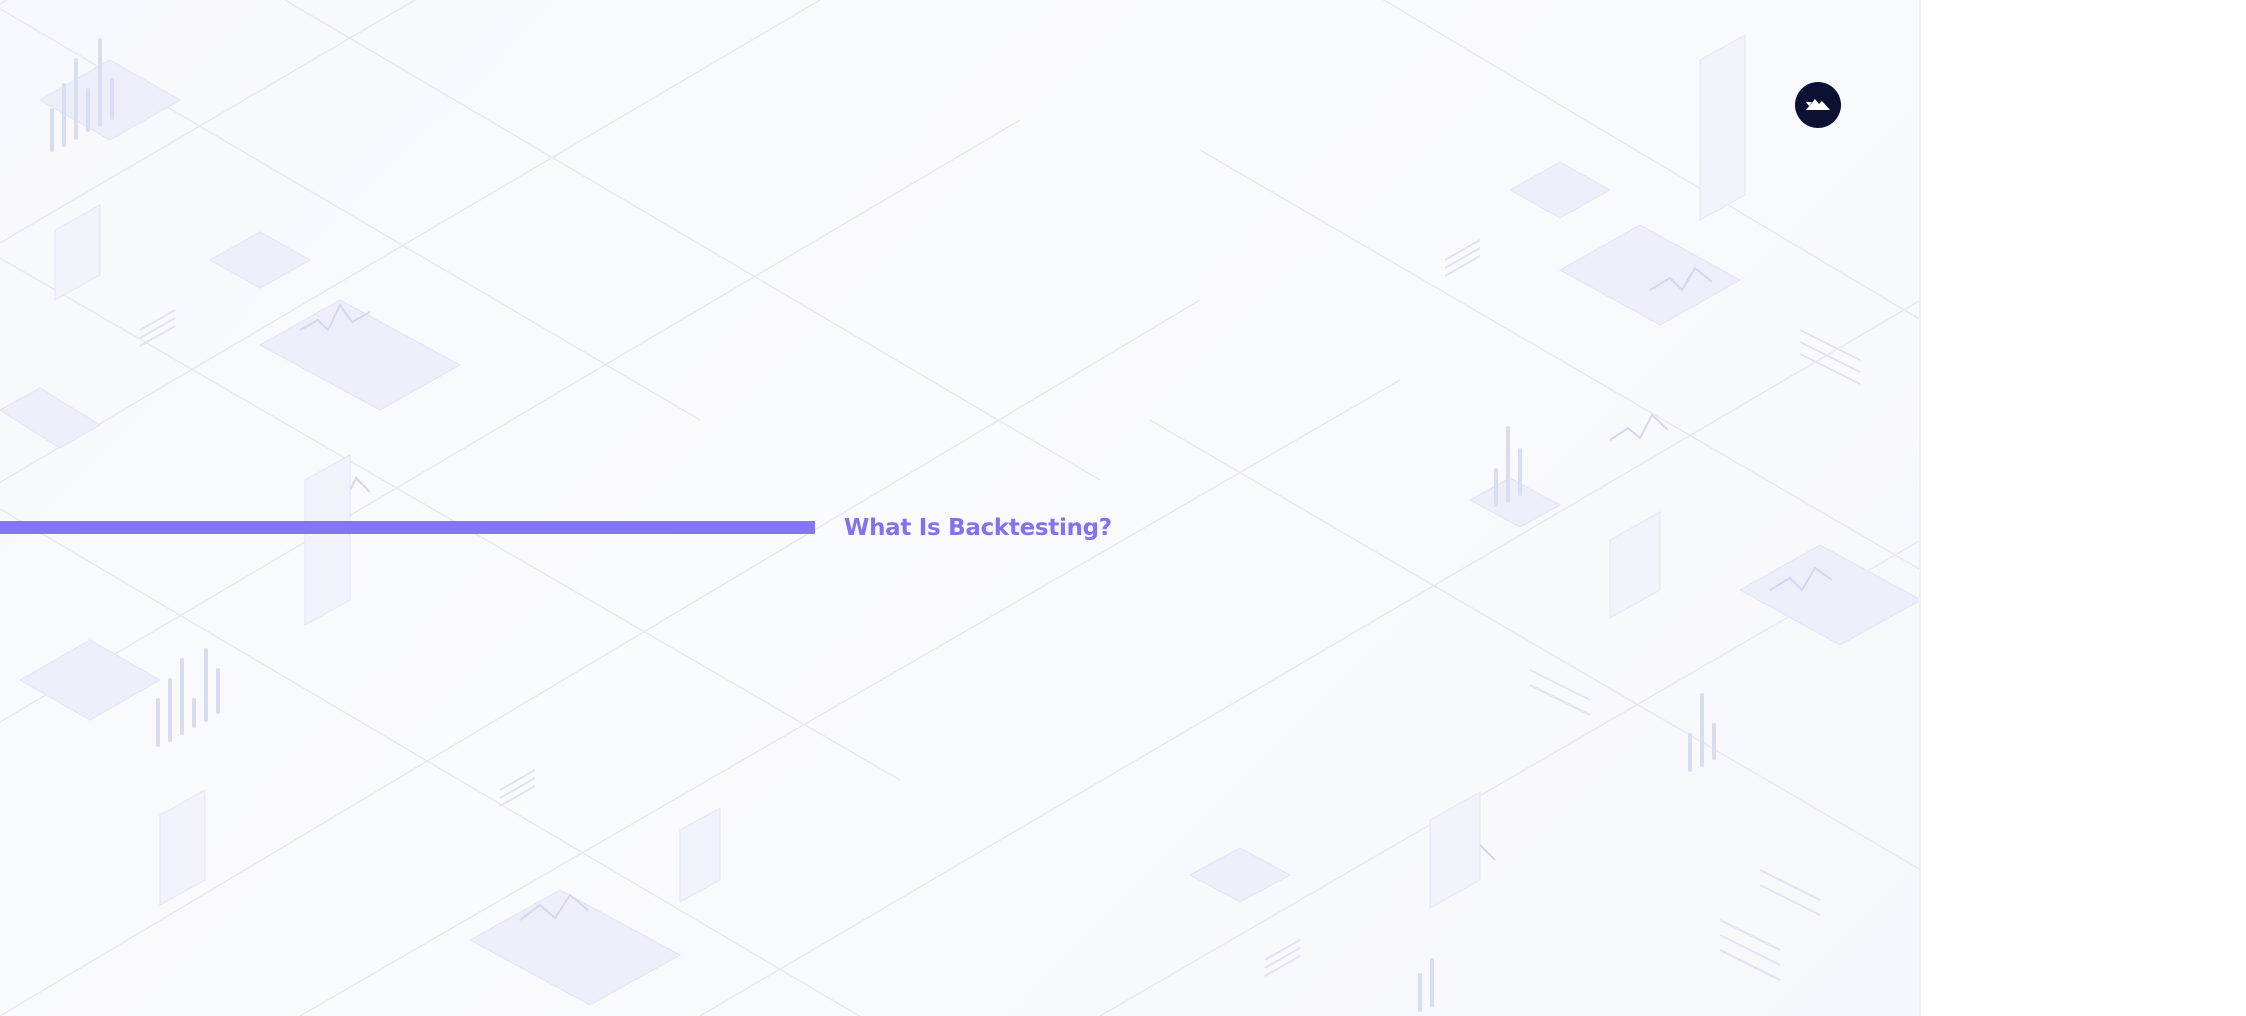 The height and width of the screenshot is (1016, 2246). Describe the element at coordinates (407, 527) in the screenshot. I see `section-accent-bar` at that location.